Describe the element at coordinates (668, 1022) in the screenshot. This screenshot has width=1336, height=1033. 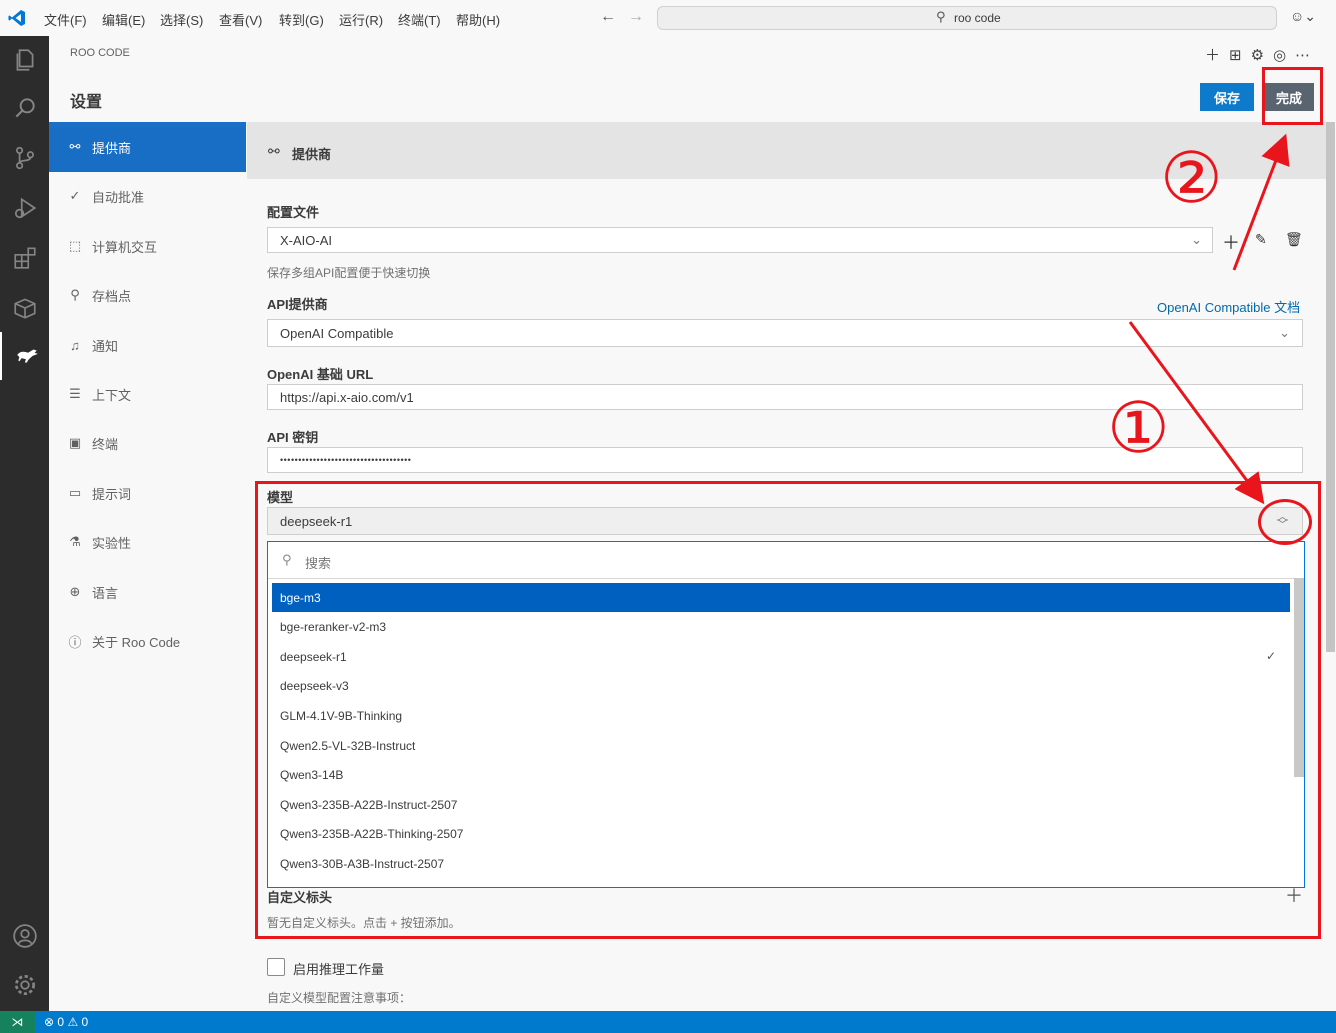
I see `status-bar: ⋊ ⊗ 0 ⚠ 0` at that location.